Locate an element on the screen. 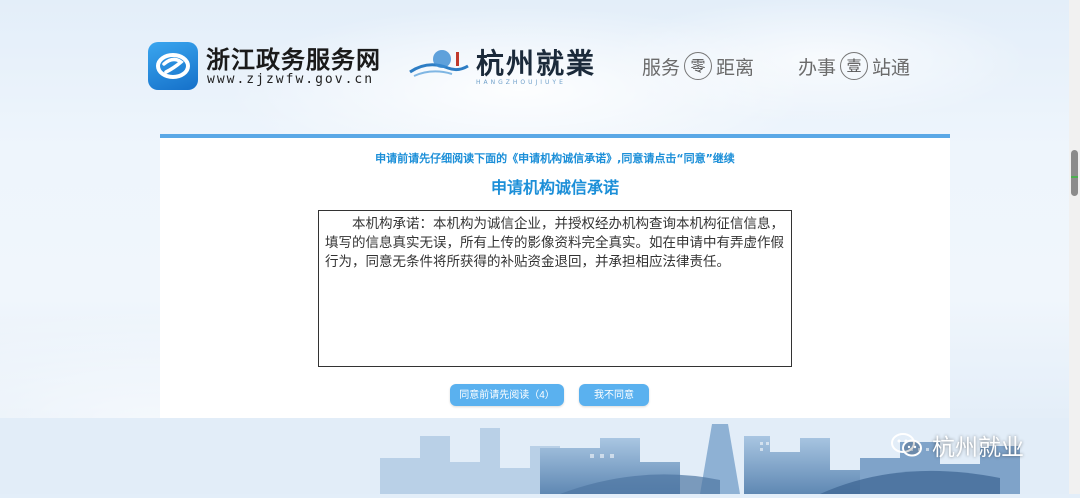  slogan1-circle: 零 is located at coordinates (698, 66).